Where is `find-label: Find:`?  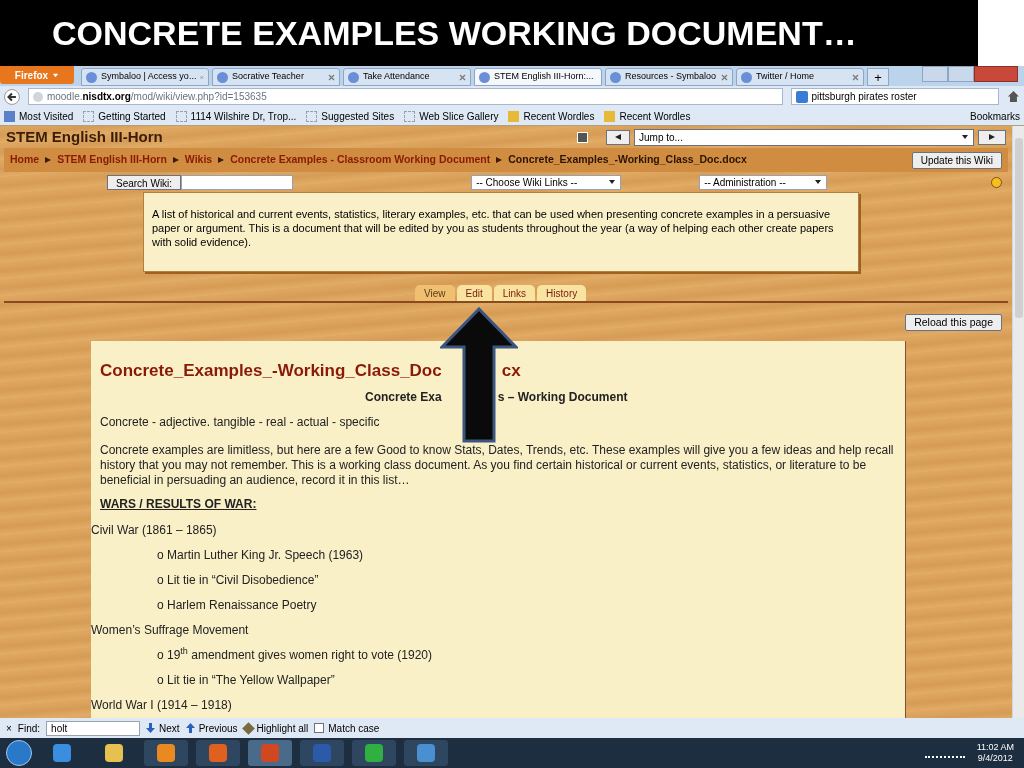
find-label: Find: is located at coordinates (29, 728).